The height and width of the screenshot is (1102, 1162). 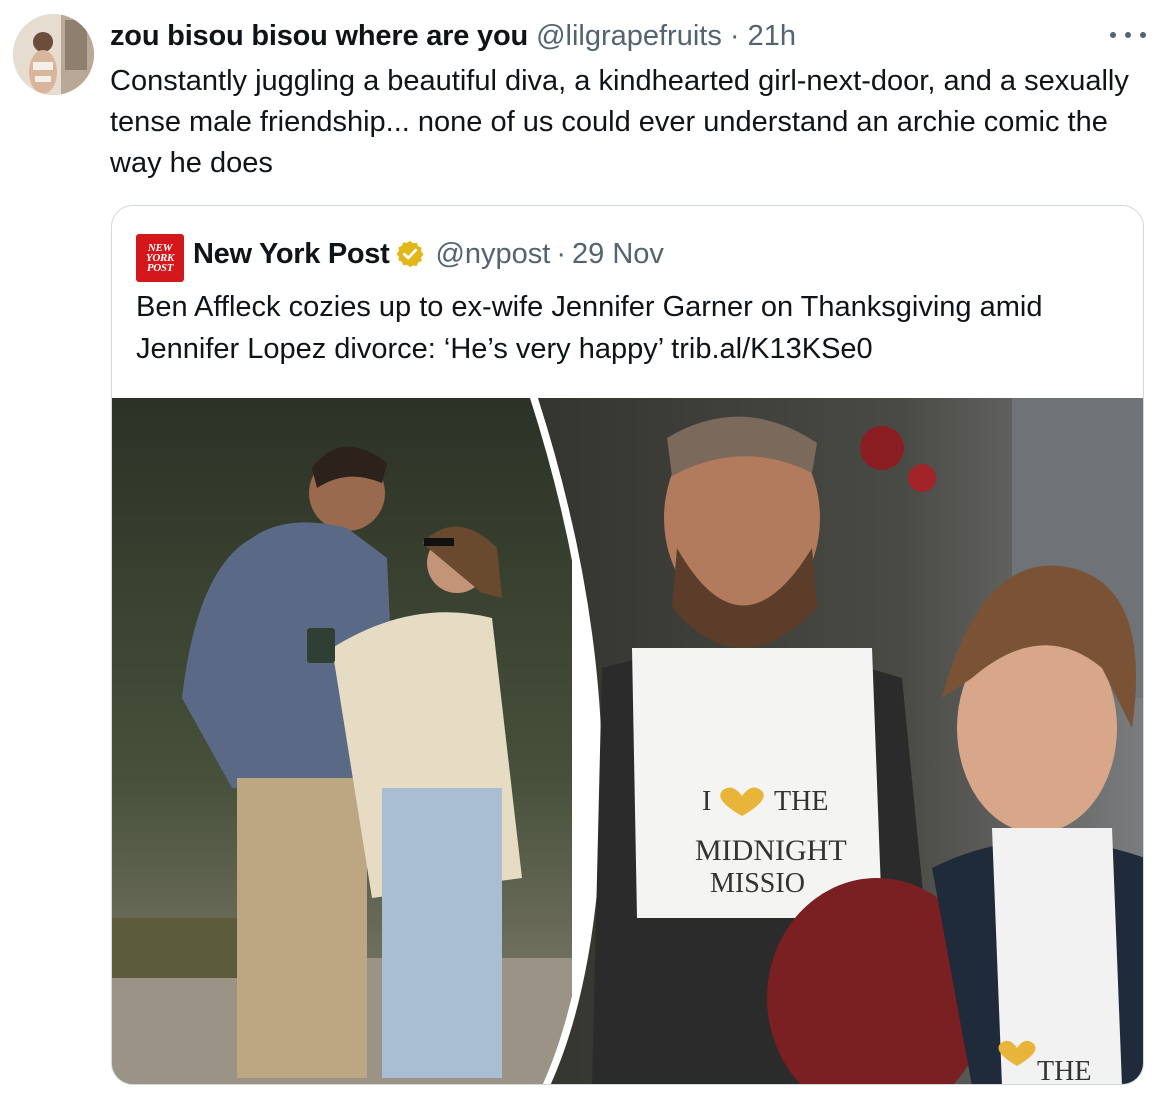 What do you see at coordinates (757, 883) in the screenshot?
I see `apron-text-mission: MISSIO` at bounding box center [757, 883].